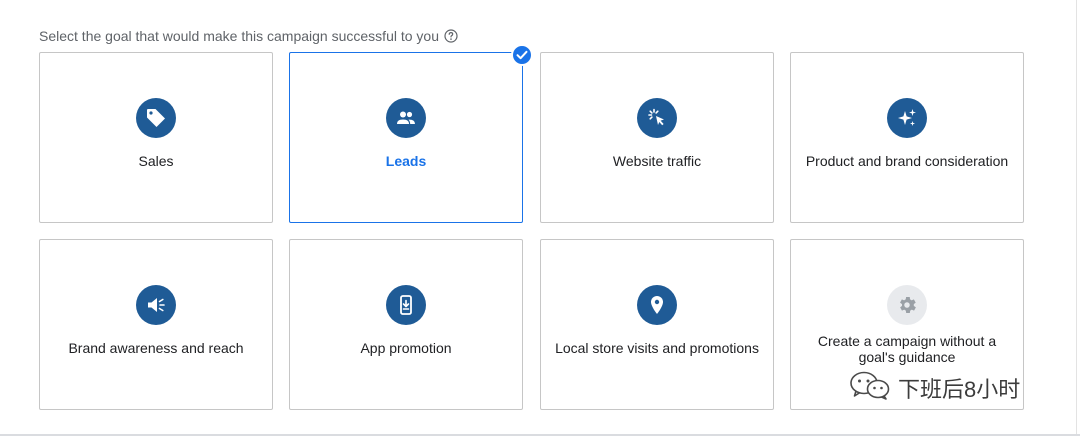 The image size is (1080, 436). I want to click on watermark-text: 下班后8小时, so click(959, 389).